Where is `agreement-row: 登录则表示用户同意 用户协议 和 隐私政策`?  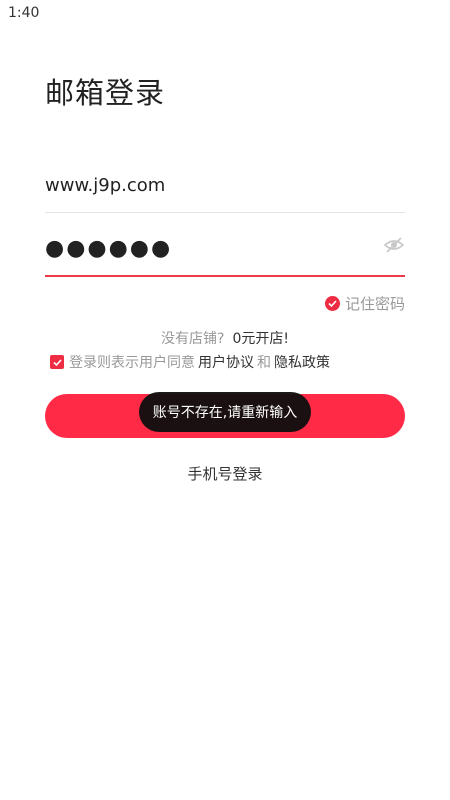 agreement-row: 登录则表示用户同意 用户协议 和 隐私政策 is located at coordinates (191, 362).